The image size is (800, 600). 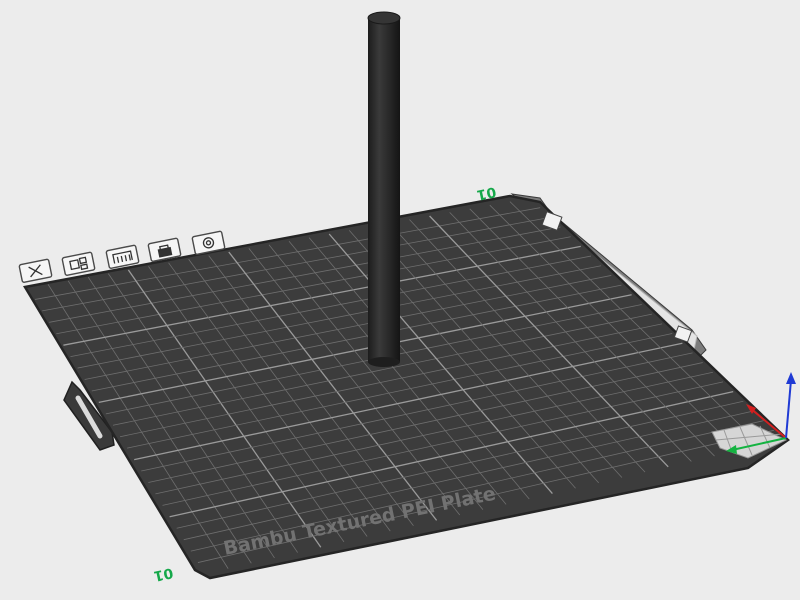 I want to click on orient-plate-button, so click(x=122, y=256).